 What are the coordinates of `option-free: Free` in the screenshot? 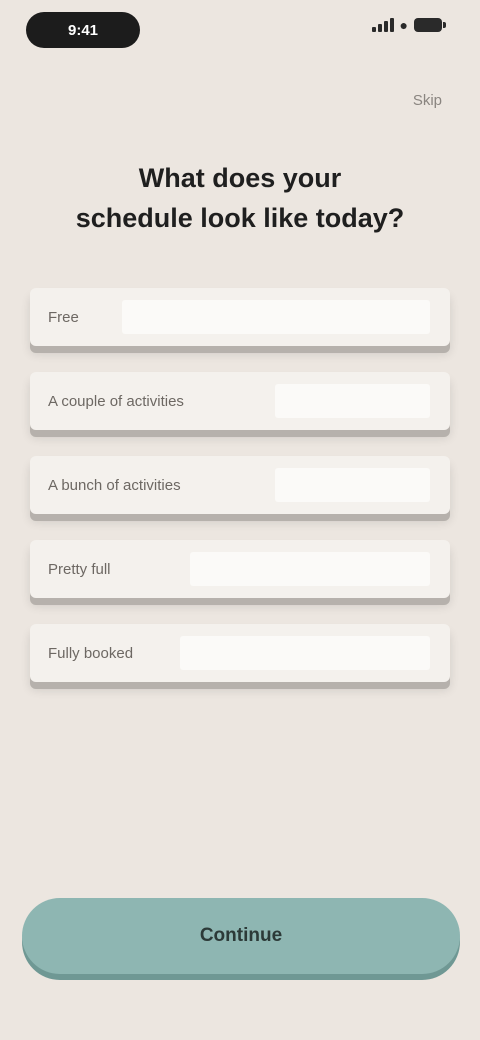 It's located at (240, 317).